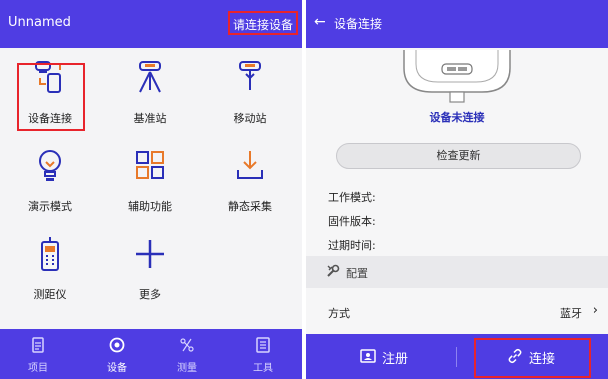 This screenshot has height=379, width=608. What do you see at coordinates (357, 273) in the screenshot?
I see `config-section-label: 配置` at bounding box center [357, 273].